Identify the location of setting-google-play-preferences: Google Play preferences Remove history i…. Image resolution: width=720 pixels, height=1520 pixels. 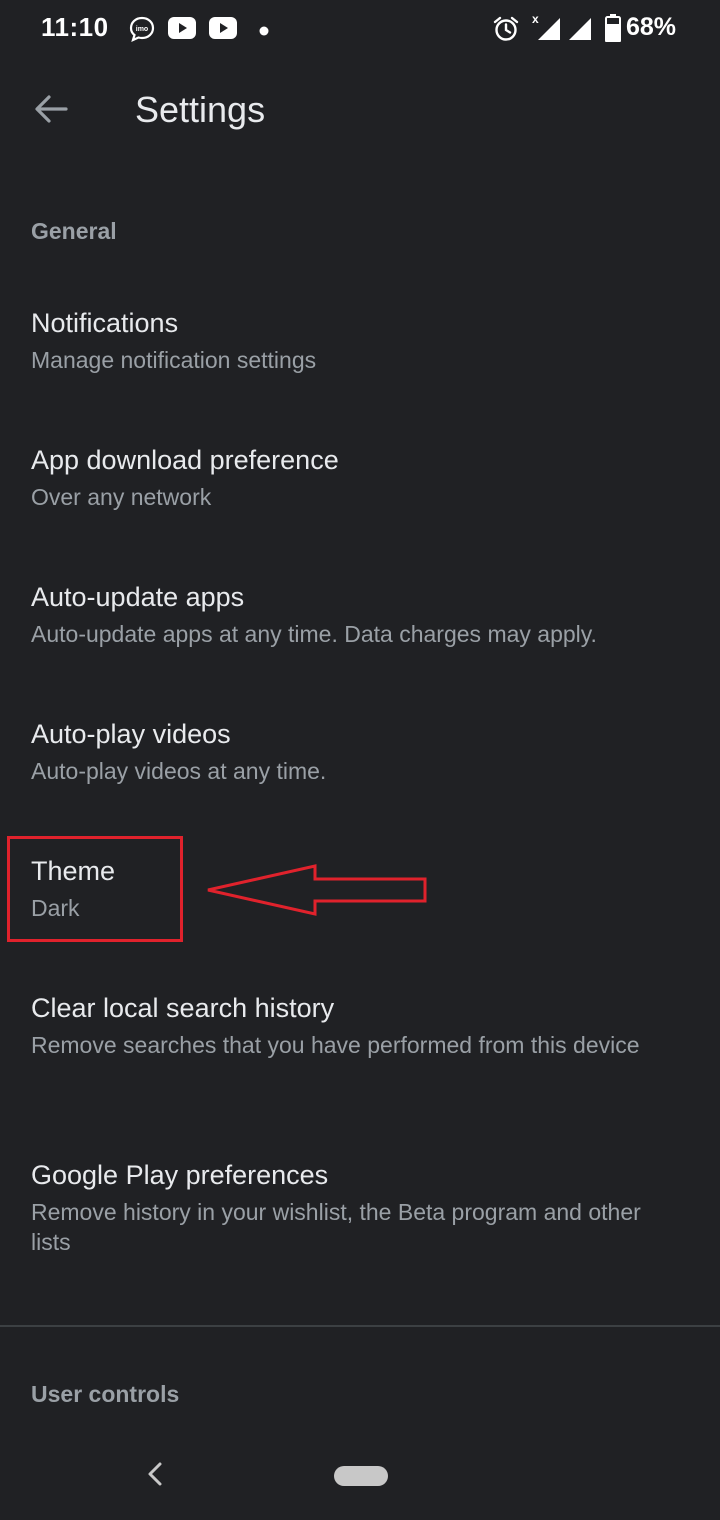
(360, 1207).